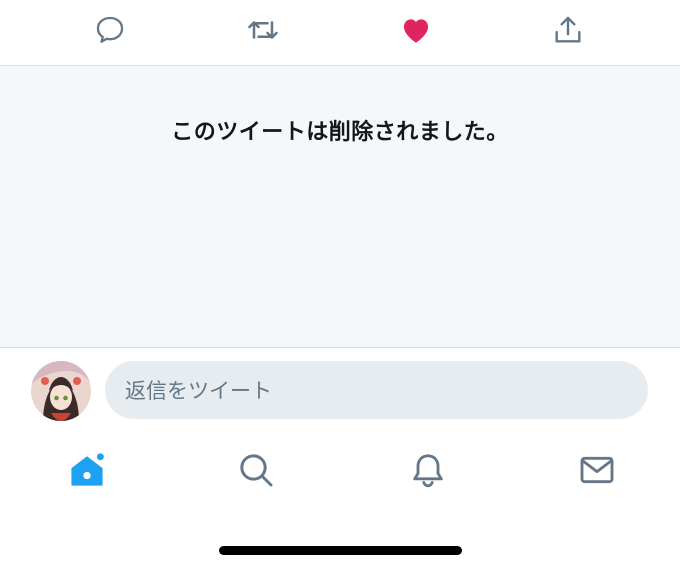 The height and width of the screenshot is (568, 680). Describe the element at coordinates (376, 390) in the screenshot. I see `reply-input: 返信をツイート` at that location.